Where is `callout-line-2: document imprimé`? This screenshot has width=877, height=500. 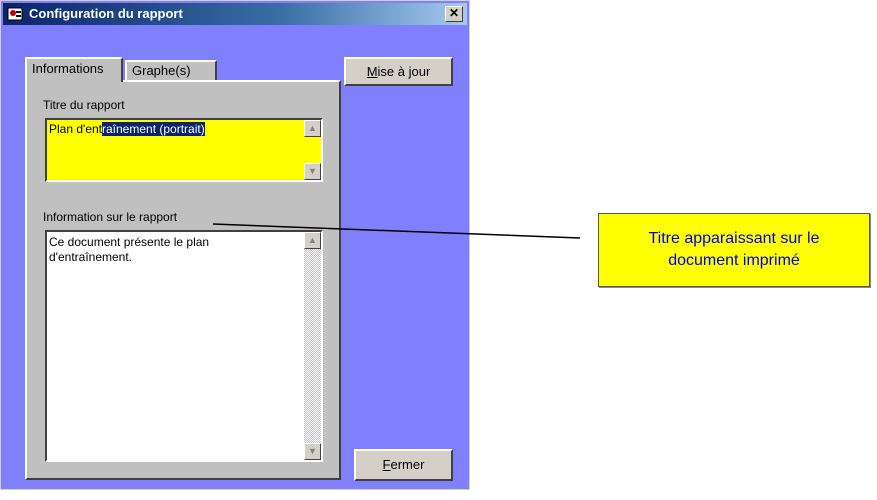
callout-line-2: document imprimé is located at coordinates (734, 260).